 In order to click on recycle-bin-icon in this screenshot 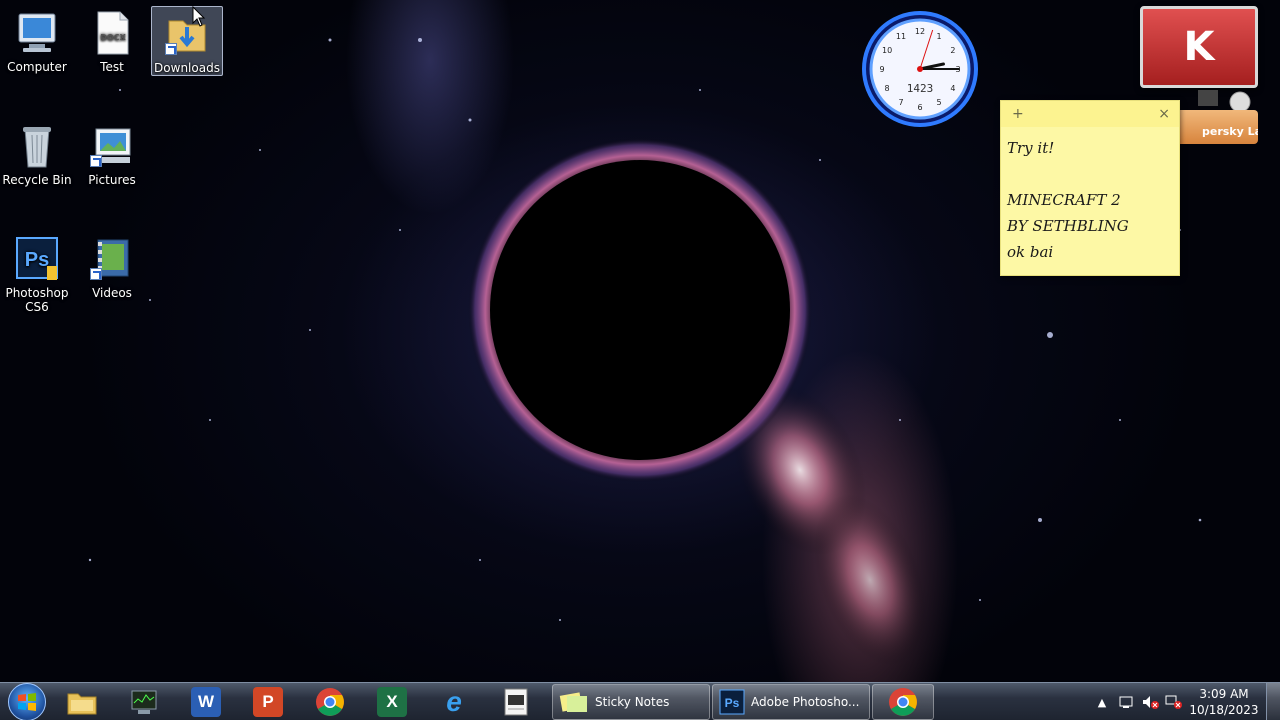, I will do `click(37, 146)`.